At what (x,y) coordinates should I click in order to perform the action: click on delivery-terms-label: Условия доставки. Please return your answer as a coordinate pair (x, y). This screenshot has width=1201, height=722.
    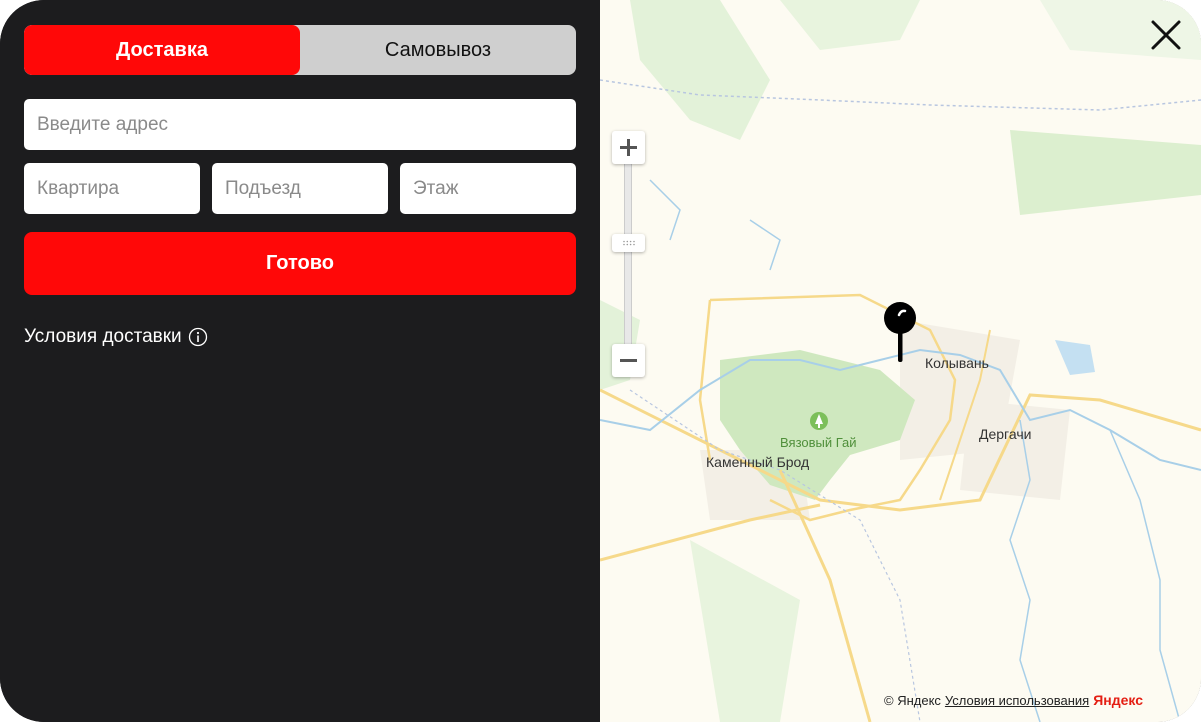
    Looking at the image, I should click on (103, 336).